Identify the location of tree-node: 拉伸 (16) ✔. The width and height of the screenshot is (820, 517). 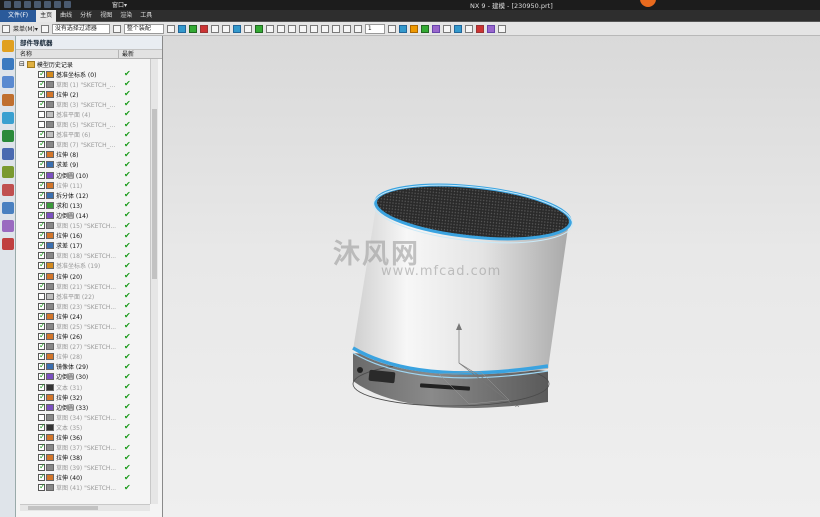
(82, 235).